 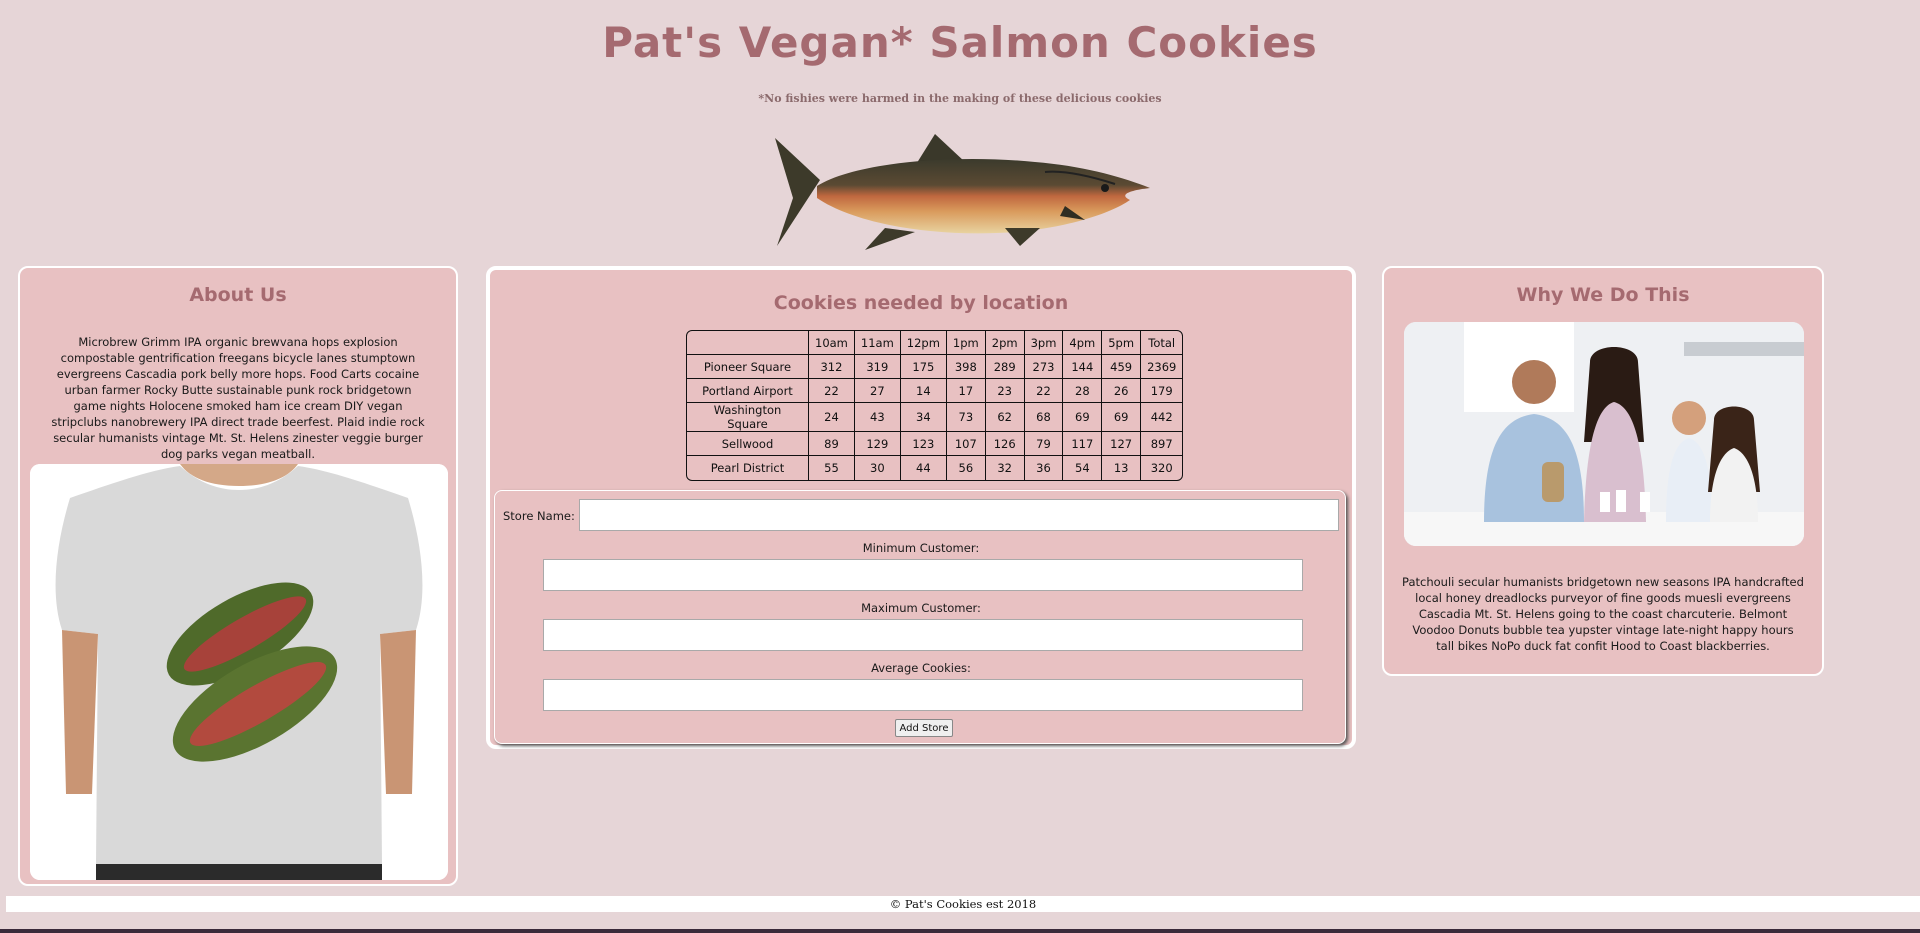 I want to click on table-cell: 442, so click(x=1162, y=417).